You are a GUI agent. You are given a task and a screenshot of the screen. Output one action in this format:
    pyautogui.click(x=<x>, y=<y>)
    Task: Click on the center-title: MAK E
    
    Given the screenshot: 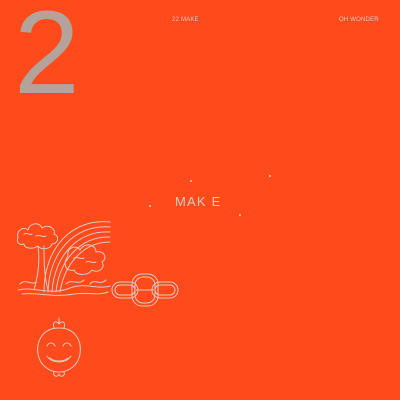 What is the action you would take?
    pyautogui.click(x=198, y=201)
    